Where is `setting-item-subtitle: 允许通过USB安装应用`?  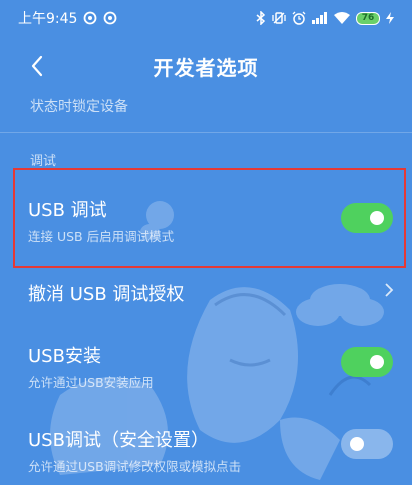
setting-item-subtitle: 允许通过USB安装应用 is located at coordinates (91, 382).